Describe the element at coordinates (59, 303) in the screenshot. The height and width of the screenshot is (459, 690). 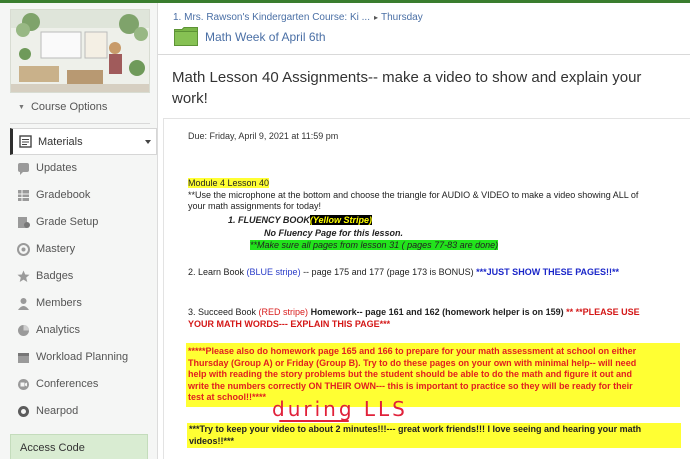
I see `sidebar-item-label: Members` at that location.